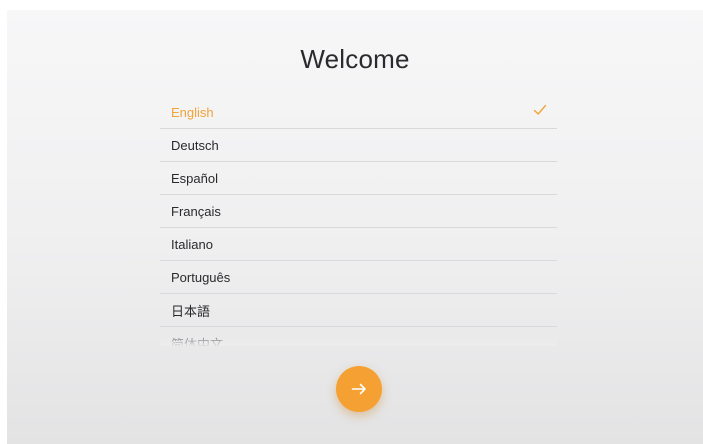 The width and height of the screenshot is (703, 444). Describe the element at coordinates (192, 112) in the screenshot. I see `language-label: English` at that location.